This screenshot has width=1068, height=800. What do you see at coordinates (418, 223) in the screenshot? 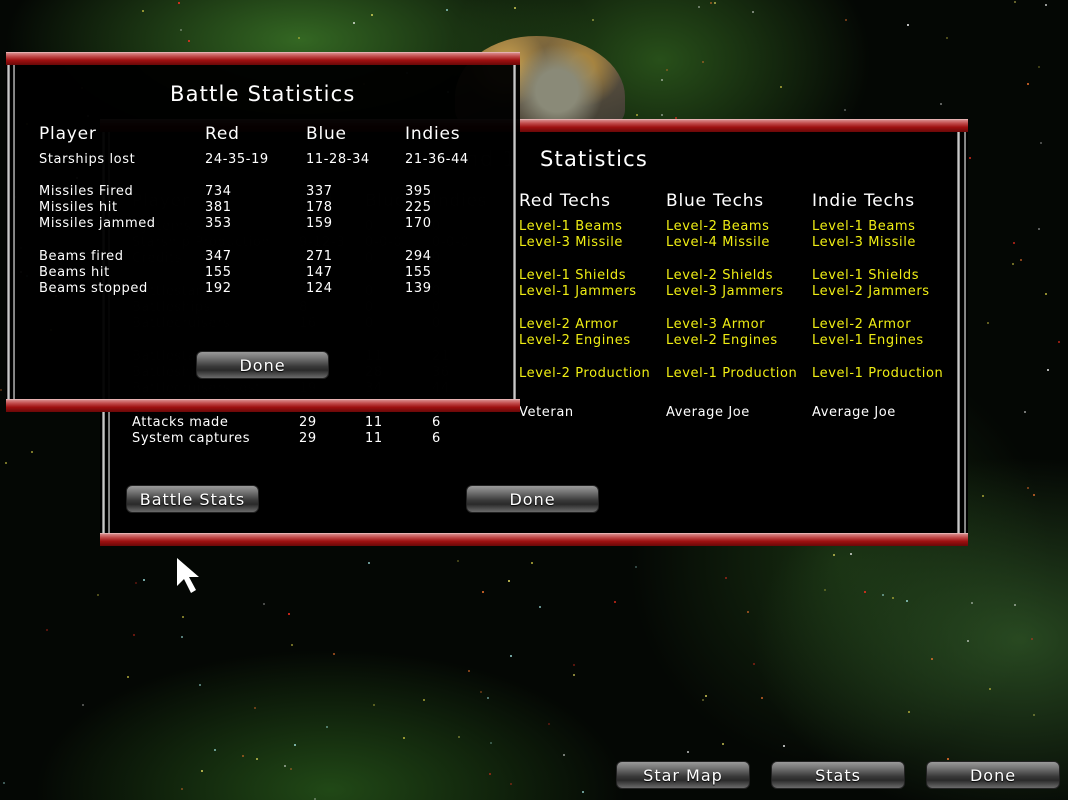
I see `battle-stat-value: 170` at bounding box center [418, 223].